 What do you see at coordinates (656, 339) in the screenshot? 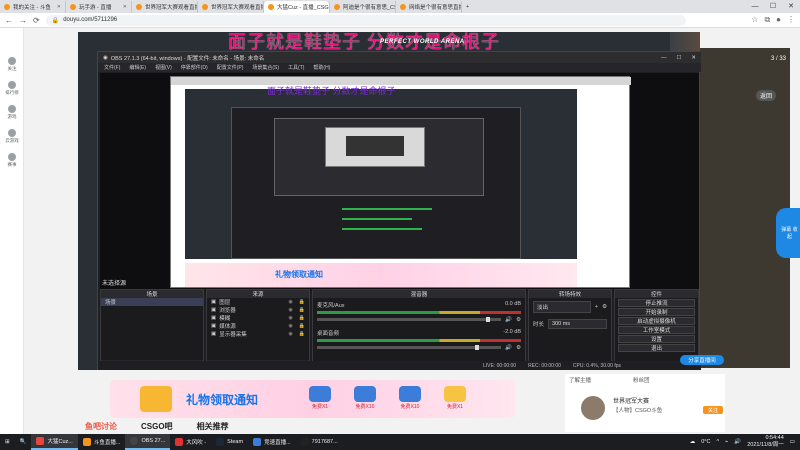
I see `settings-button: 设置` at bounding box center [656, 339].